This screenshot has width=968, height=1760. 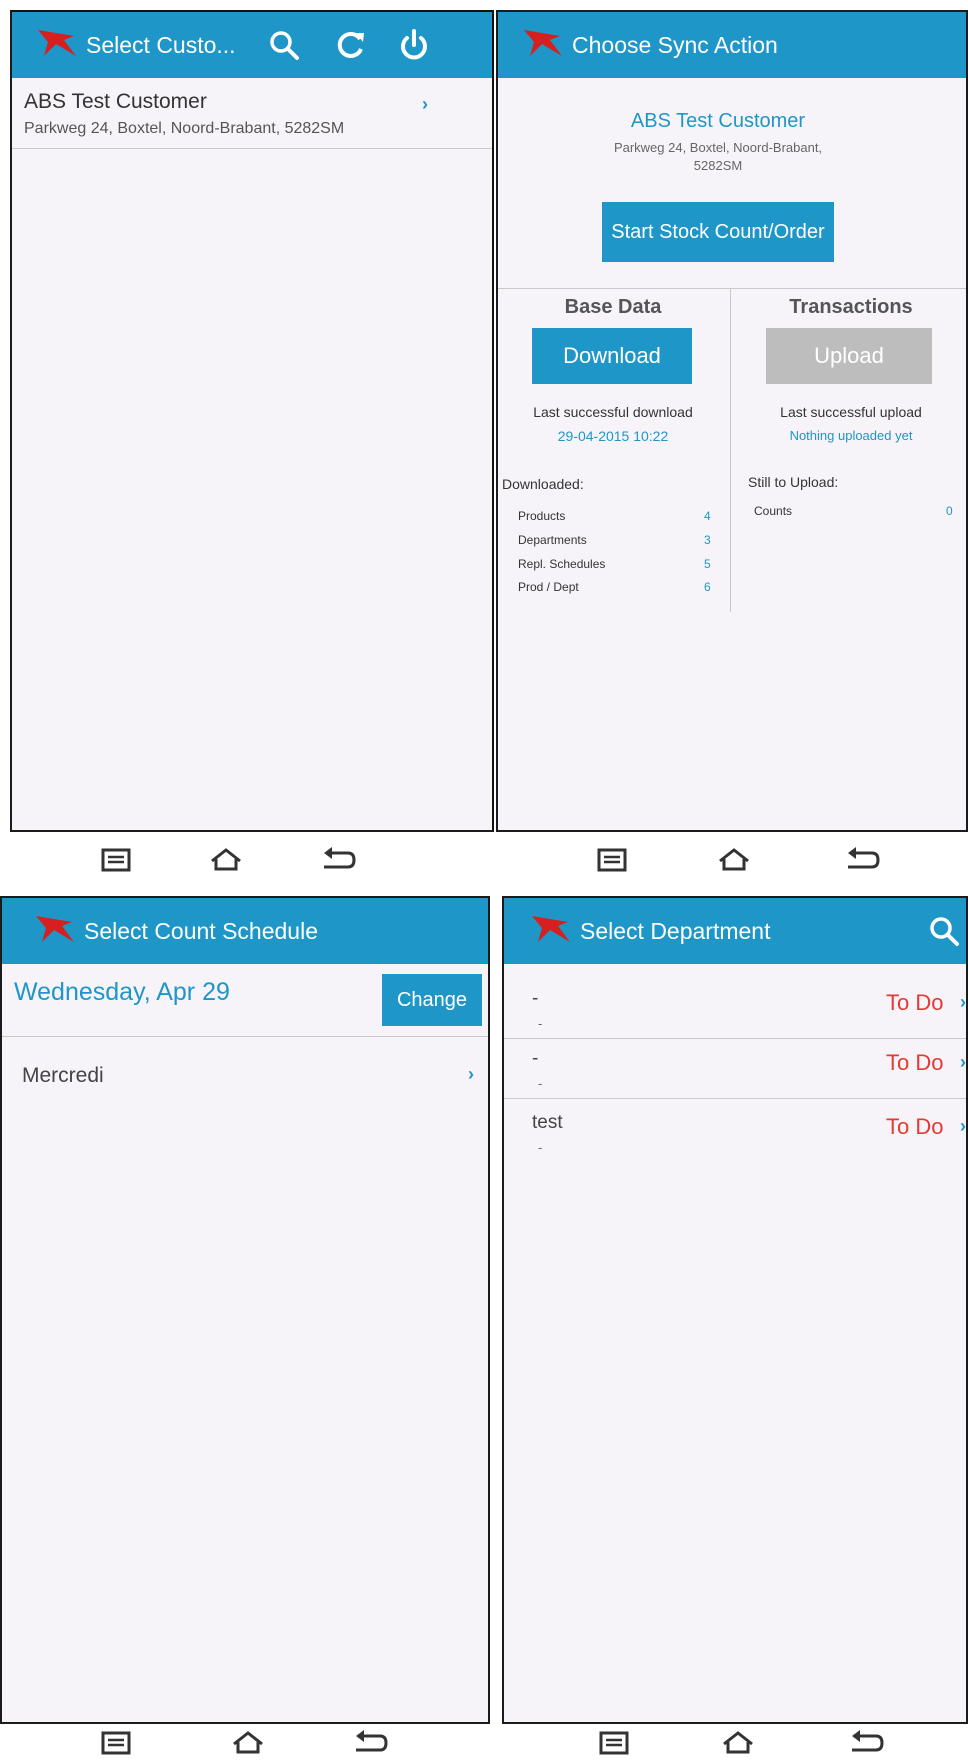 I want to click on downloaded-heading: Downloaded:, so click(x=543, y=484).